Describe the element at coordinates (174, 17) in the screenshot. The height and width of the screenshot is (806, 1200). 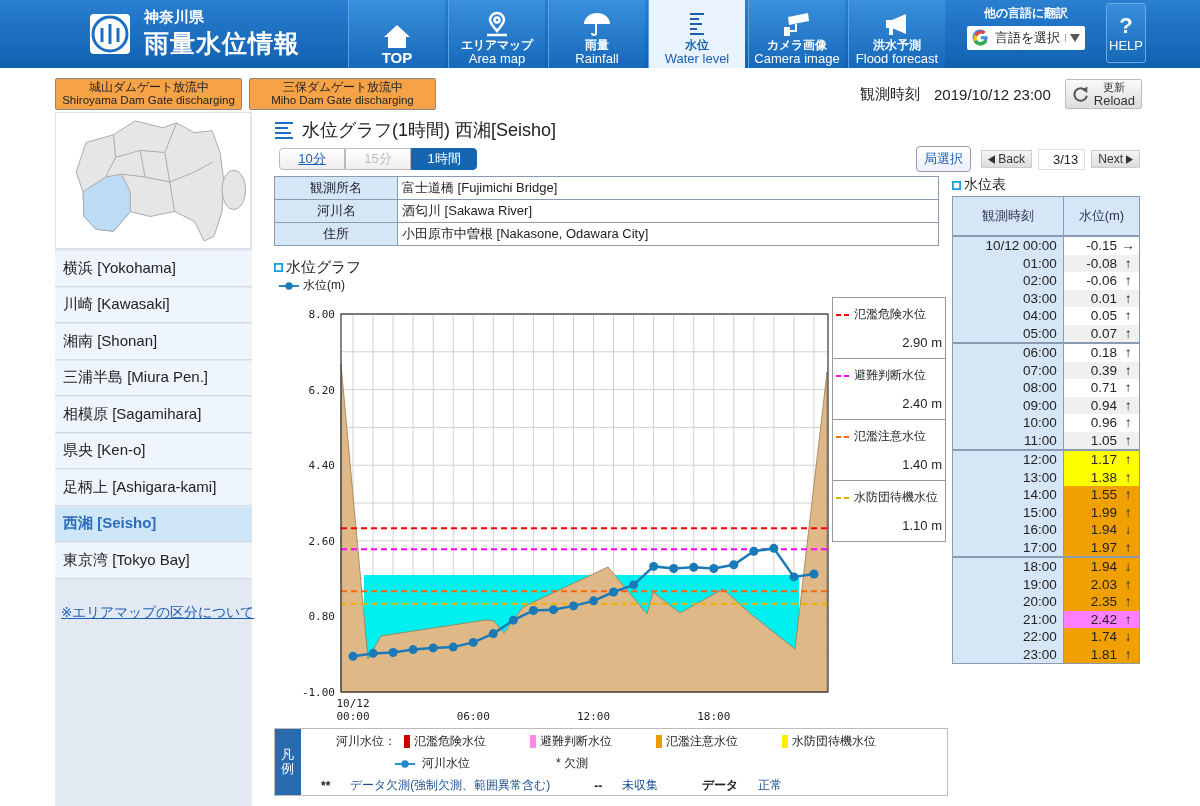
I see `prefecture-name: 神奈川県` at that location.